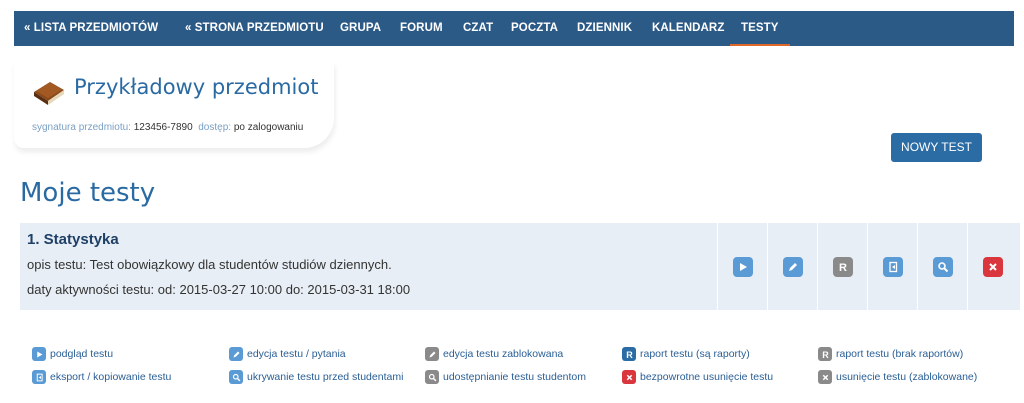  I want to click on legend-hide: ukrywanie testu przed studentami, so click(316, 377).